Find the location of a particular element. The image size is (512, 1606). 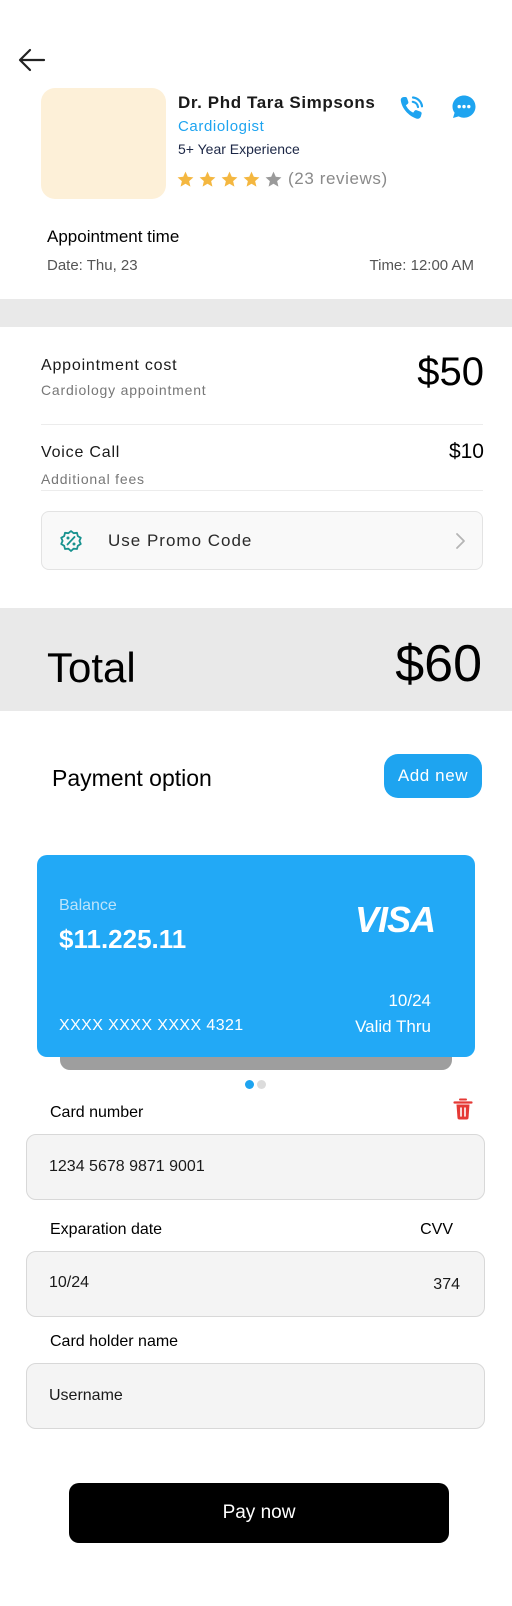

rating: (23 reviews) is located at coordinates (282, 179).